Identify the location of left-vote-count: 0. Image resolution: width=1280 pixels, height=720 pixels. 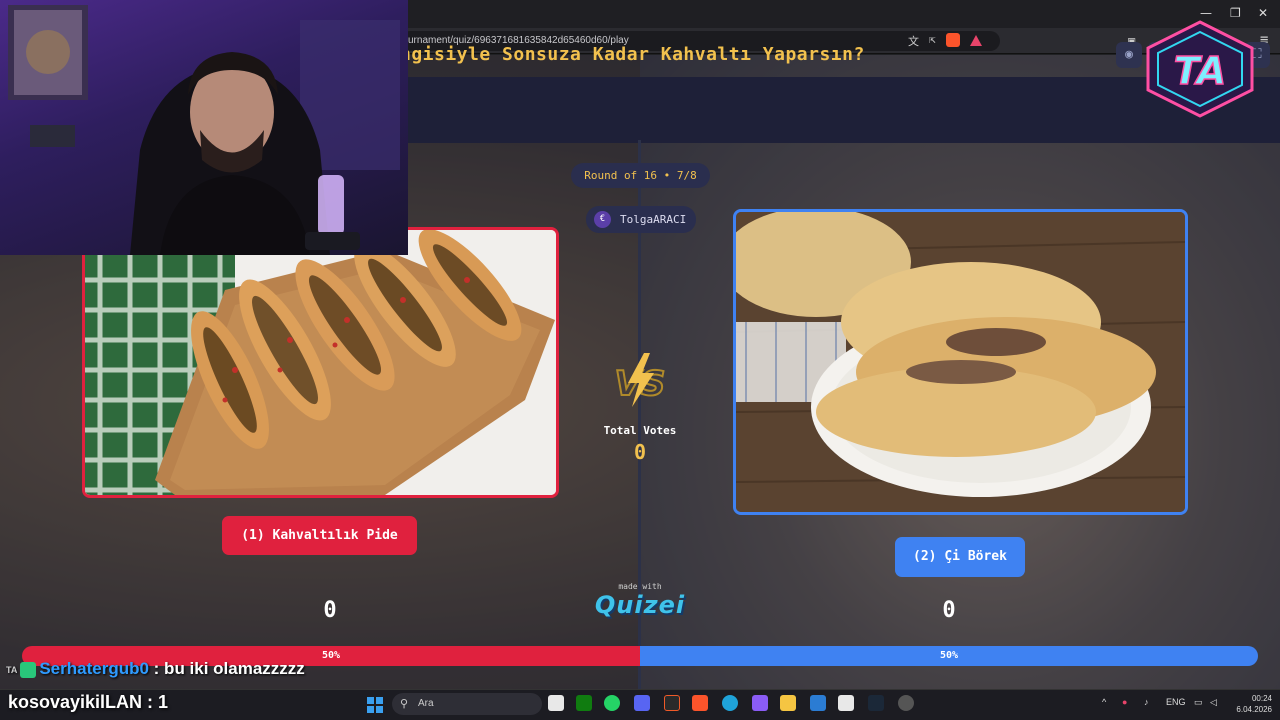
(330, 610).